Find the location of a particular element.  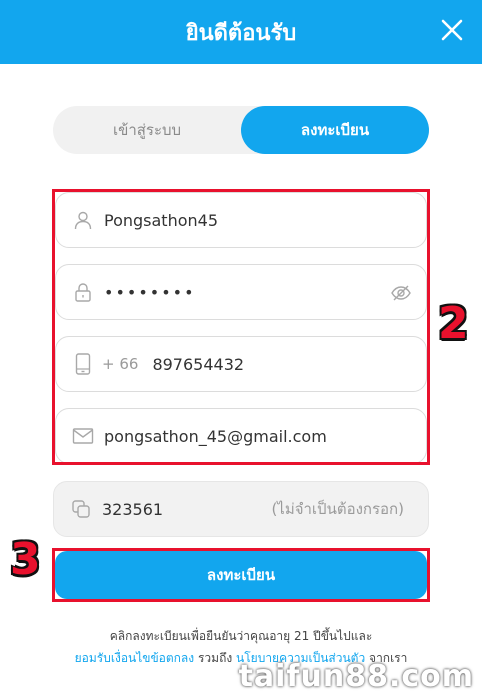

lock-icon is located at coordinates (83, 292).